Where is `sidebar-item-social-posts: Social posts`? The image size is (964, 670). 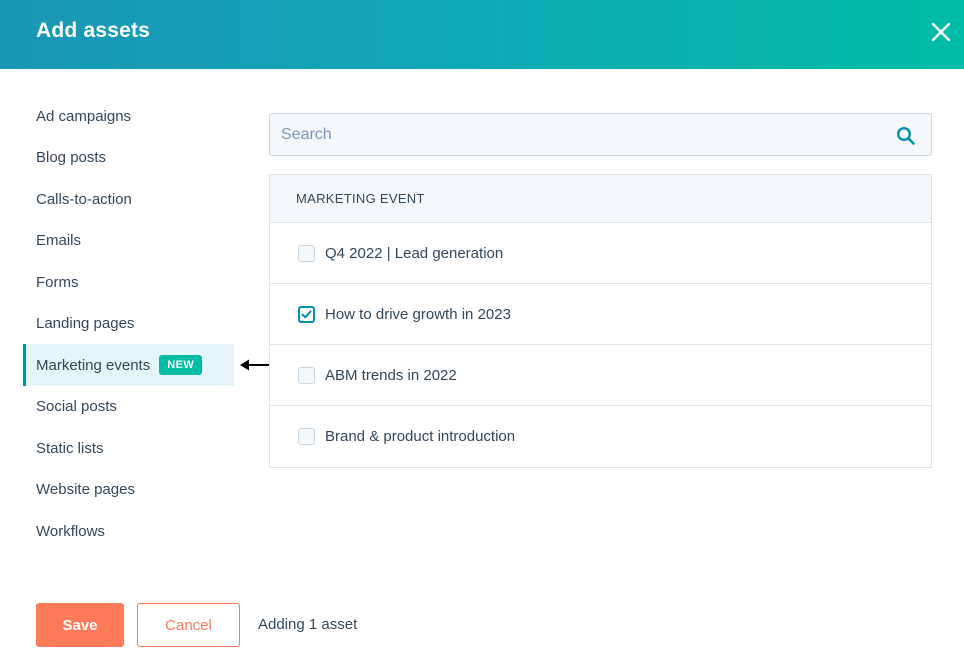
sidebar-item-social-posts: Social posts is located at coordinates (128, 407).